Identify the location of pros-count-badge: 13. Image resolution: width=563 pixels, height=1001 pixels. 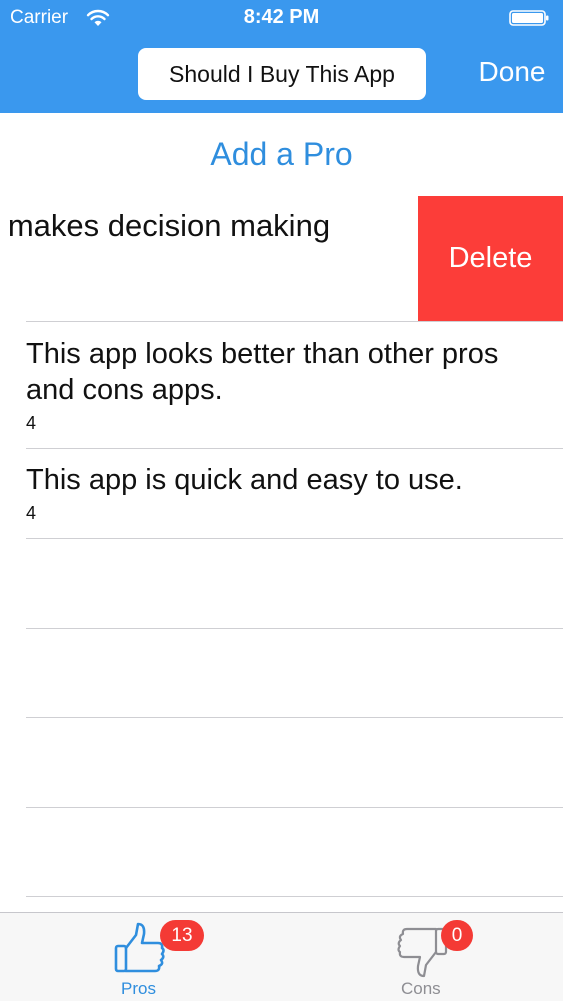
(182, 935).